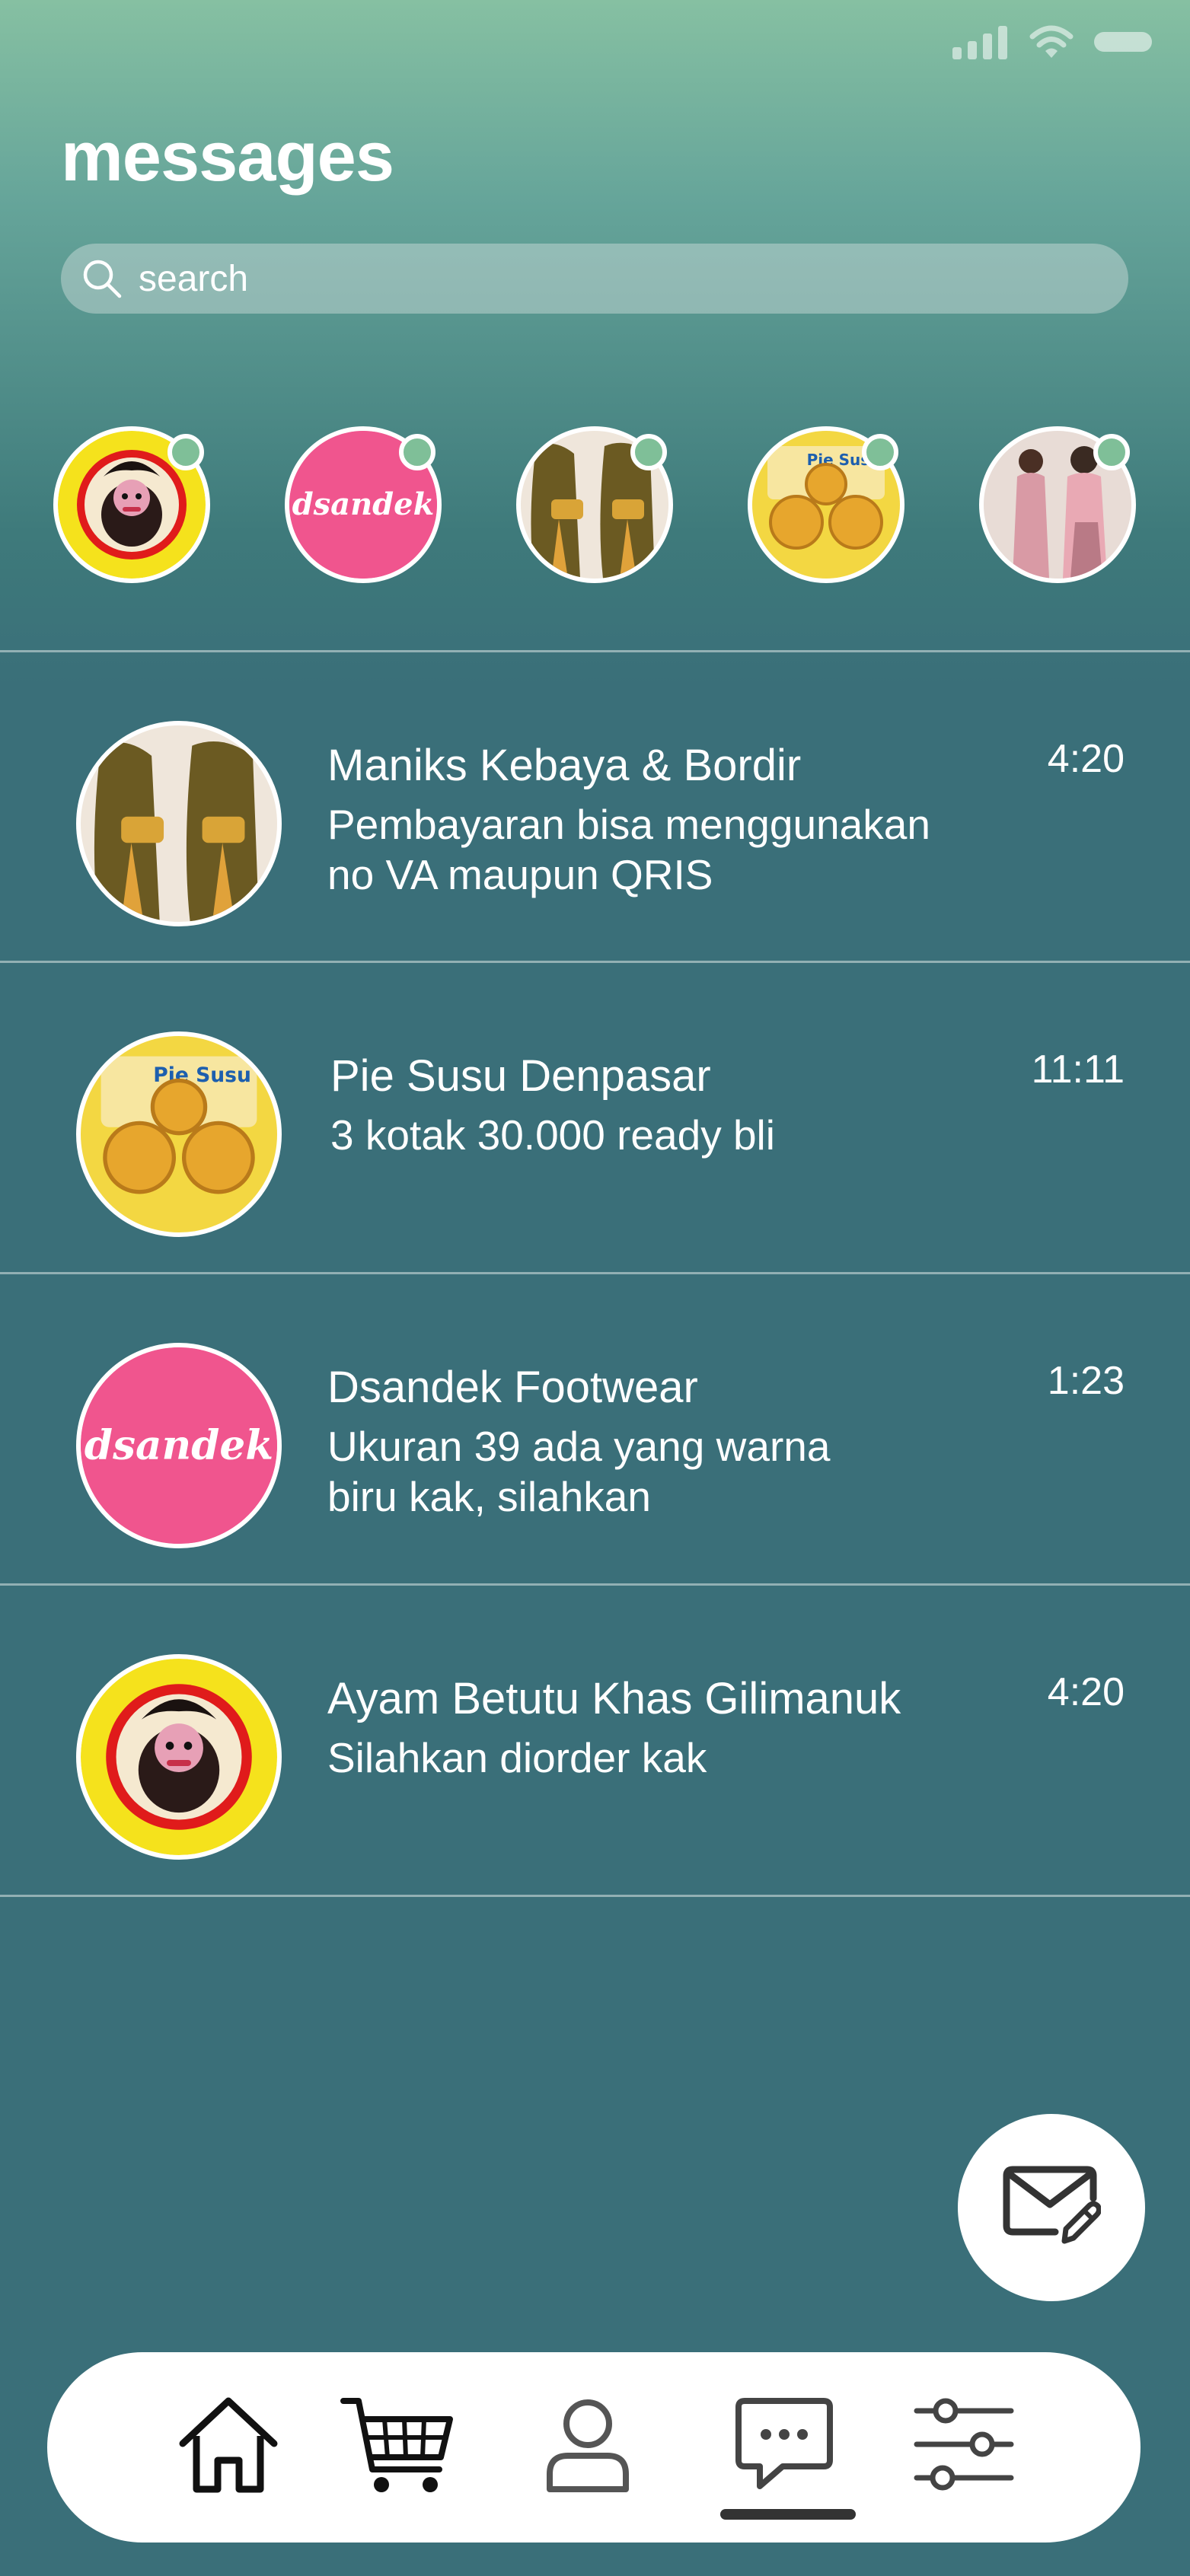  What do you see at coordinates (1078, 1069) in the screenshot?
I see `conversation-time: 11:11` at bounding box center [1078, 1069].